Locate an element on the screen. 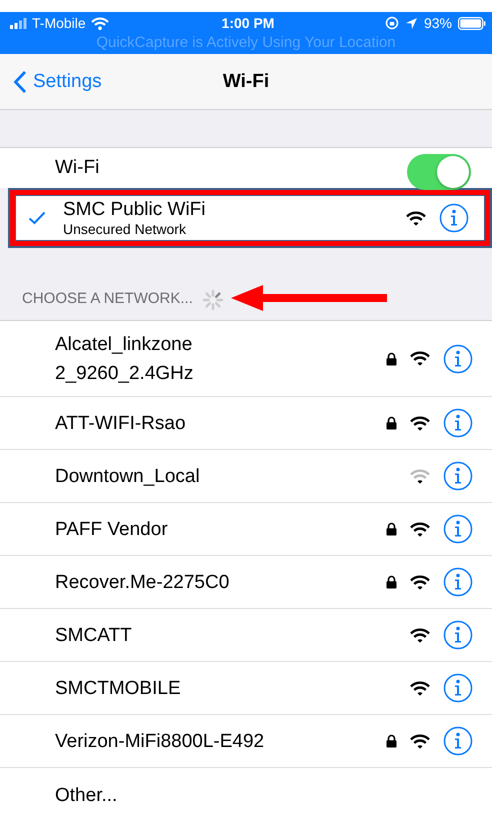  signal-icon is located at coordinates (18, 23).